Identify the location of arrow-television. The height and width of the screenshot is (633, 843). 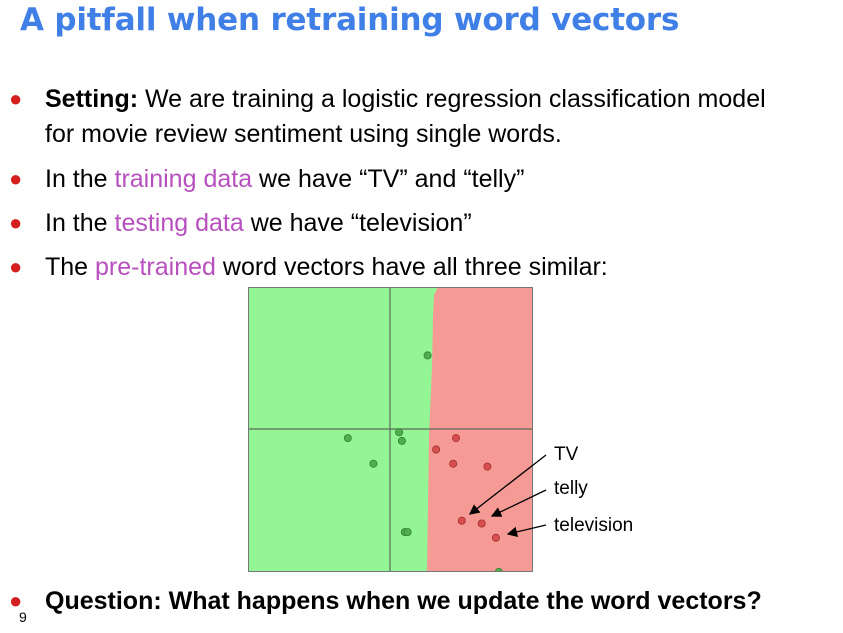
(526, 530).